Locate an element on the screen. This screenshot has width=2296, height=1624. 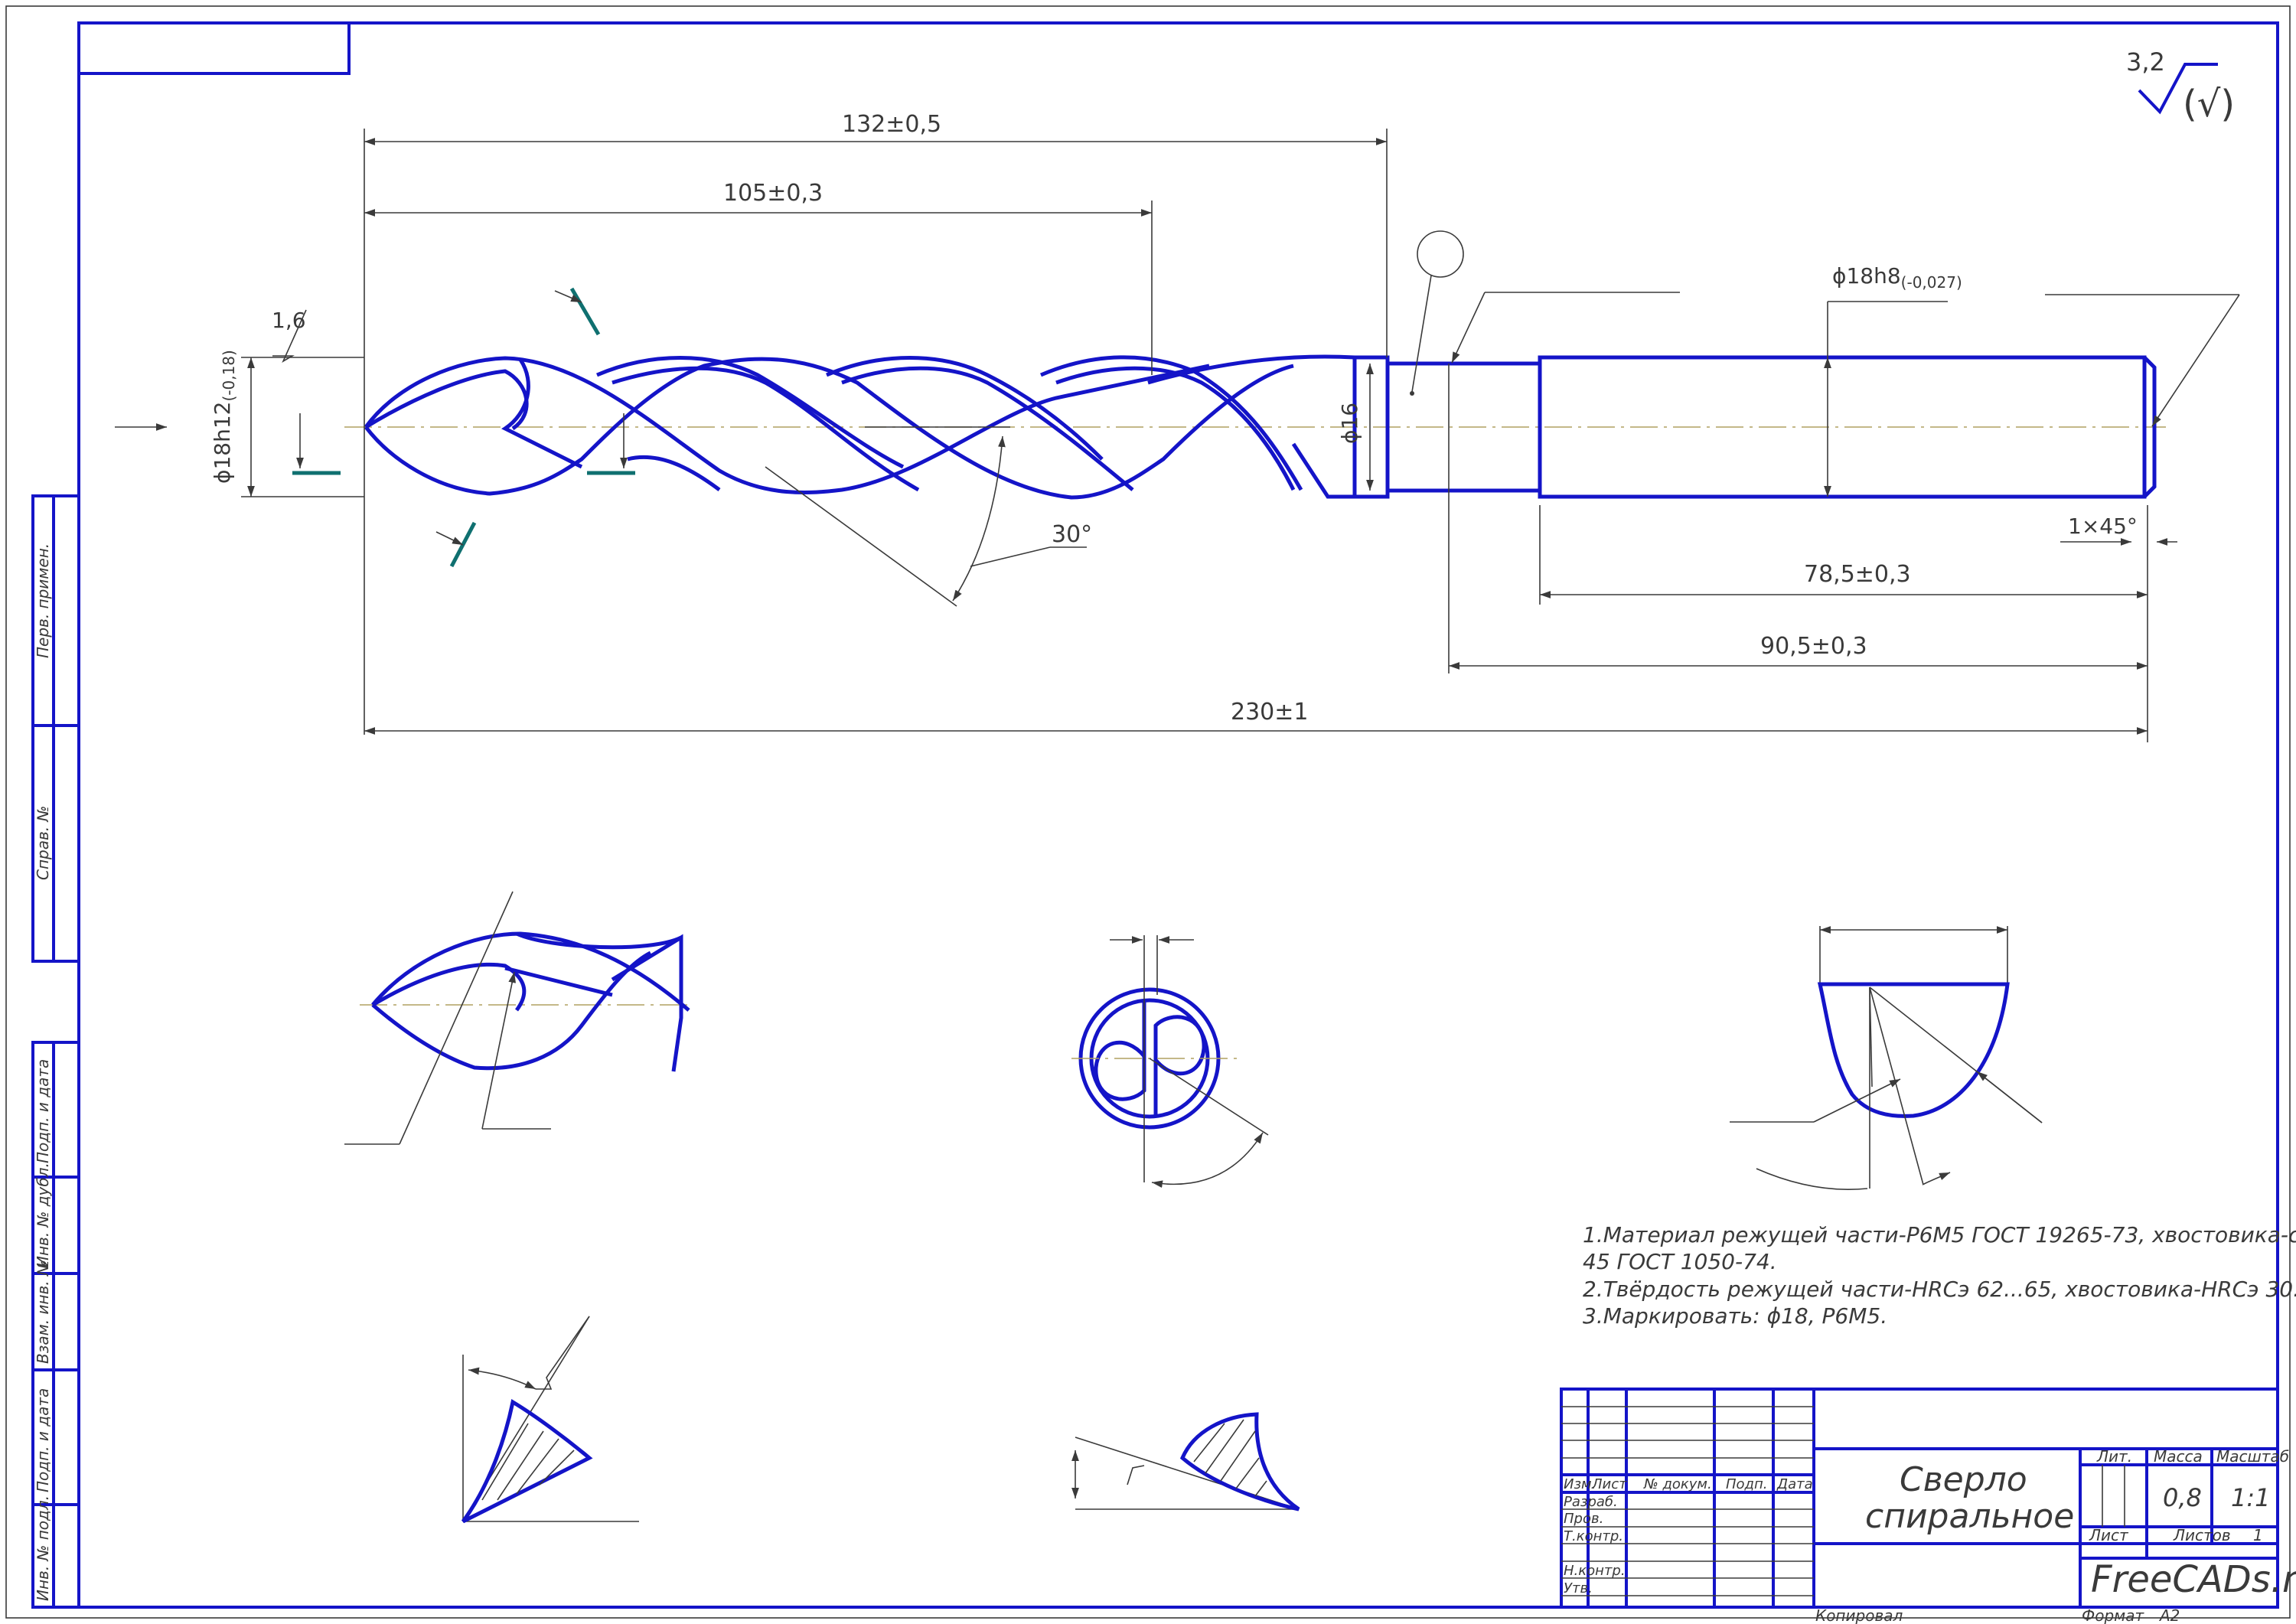
tb-organization: FreeCADs.ru is located at coordinates (2193, 1579).